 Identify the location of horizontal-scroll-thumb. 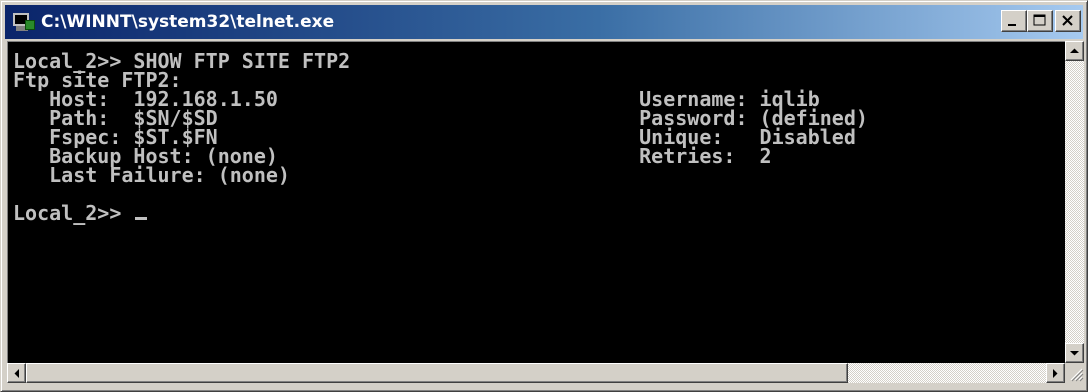
(437, 373).